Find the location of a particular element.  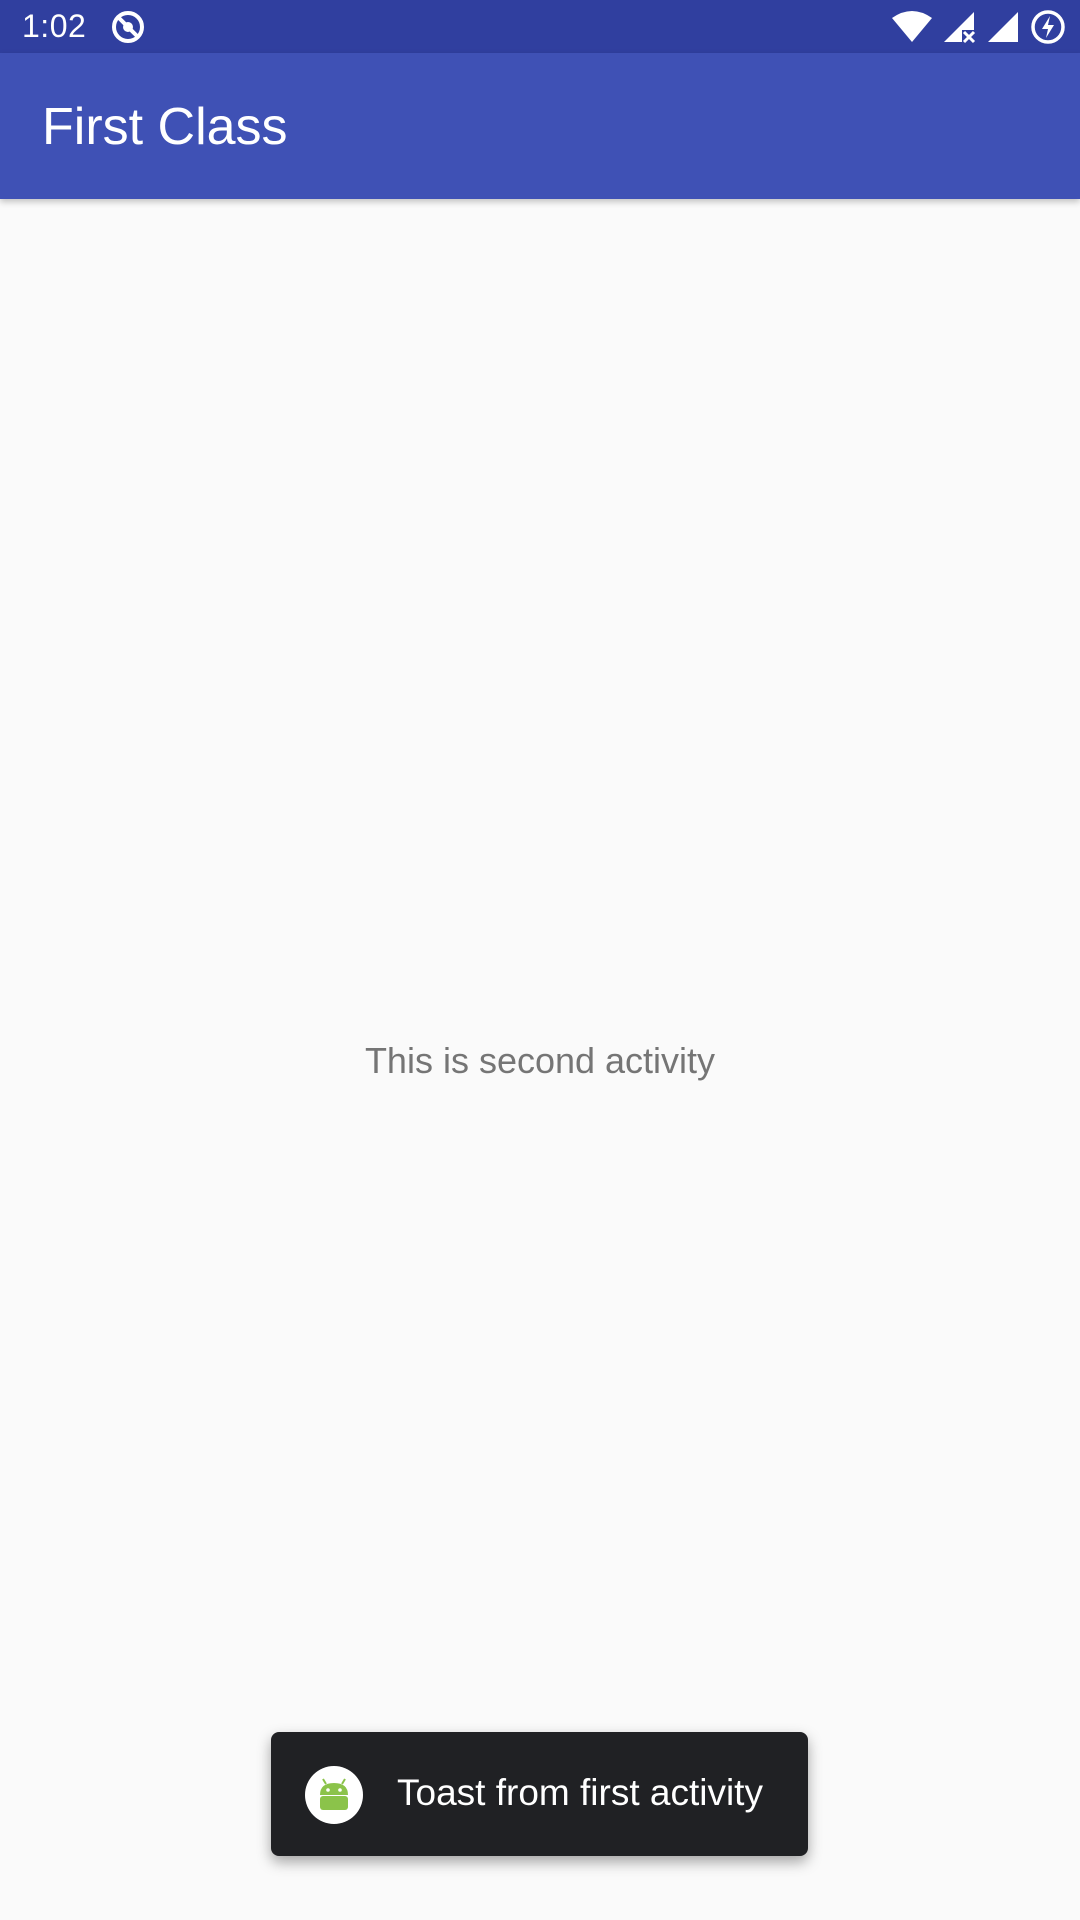

android-icon is located at coordinates (334, 1795).